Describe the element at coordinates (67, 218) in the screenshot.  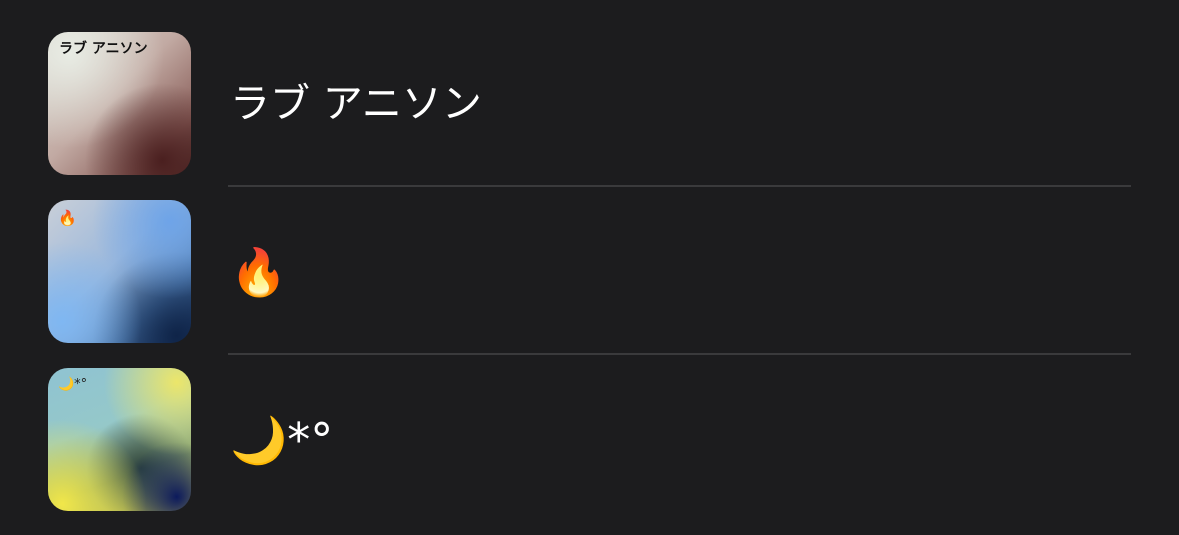
I see `artwork-label: 🔥` at that location.